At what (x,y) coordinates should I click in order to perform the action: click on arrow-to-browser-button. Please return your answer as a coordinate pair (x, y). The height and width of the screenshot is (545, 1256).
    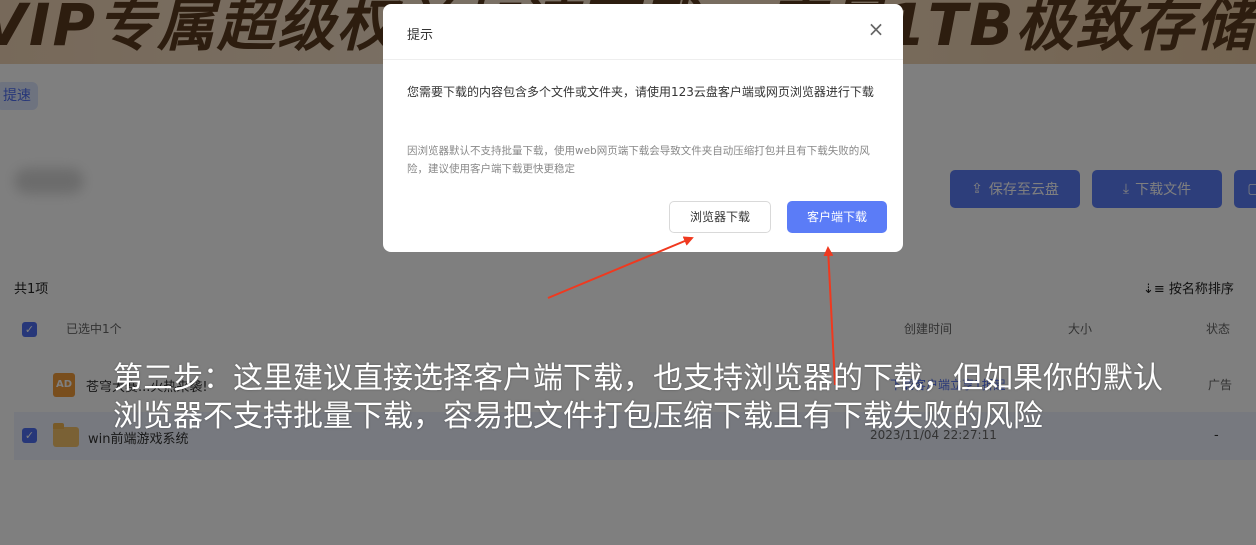
    Looking at the image, I should click on (620, 267).